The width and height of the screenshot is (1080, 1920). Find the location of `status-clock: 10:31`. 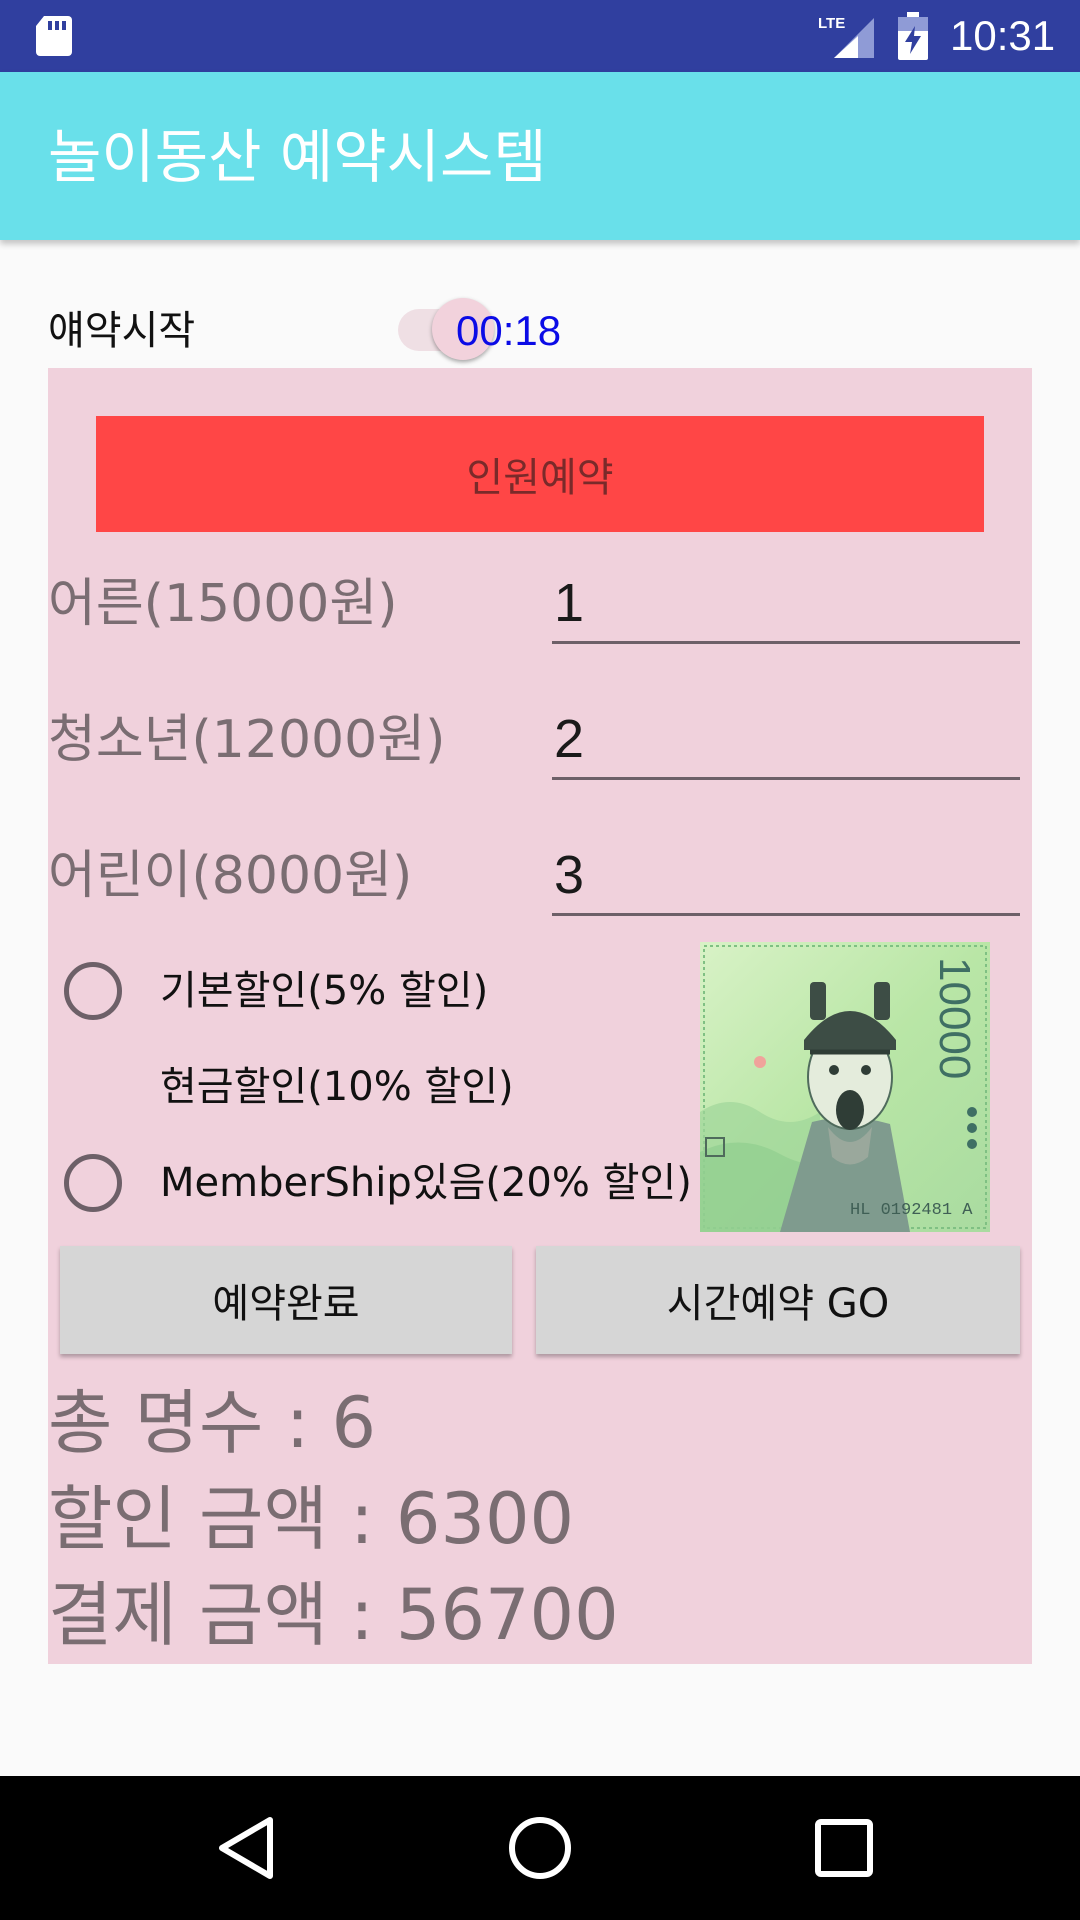

status-clock: 10:31 is located at coordinates (1003, 35).